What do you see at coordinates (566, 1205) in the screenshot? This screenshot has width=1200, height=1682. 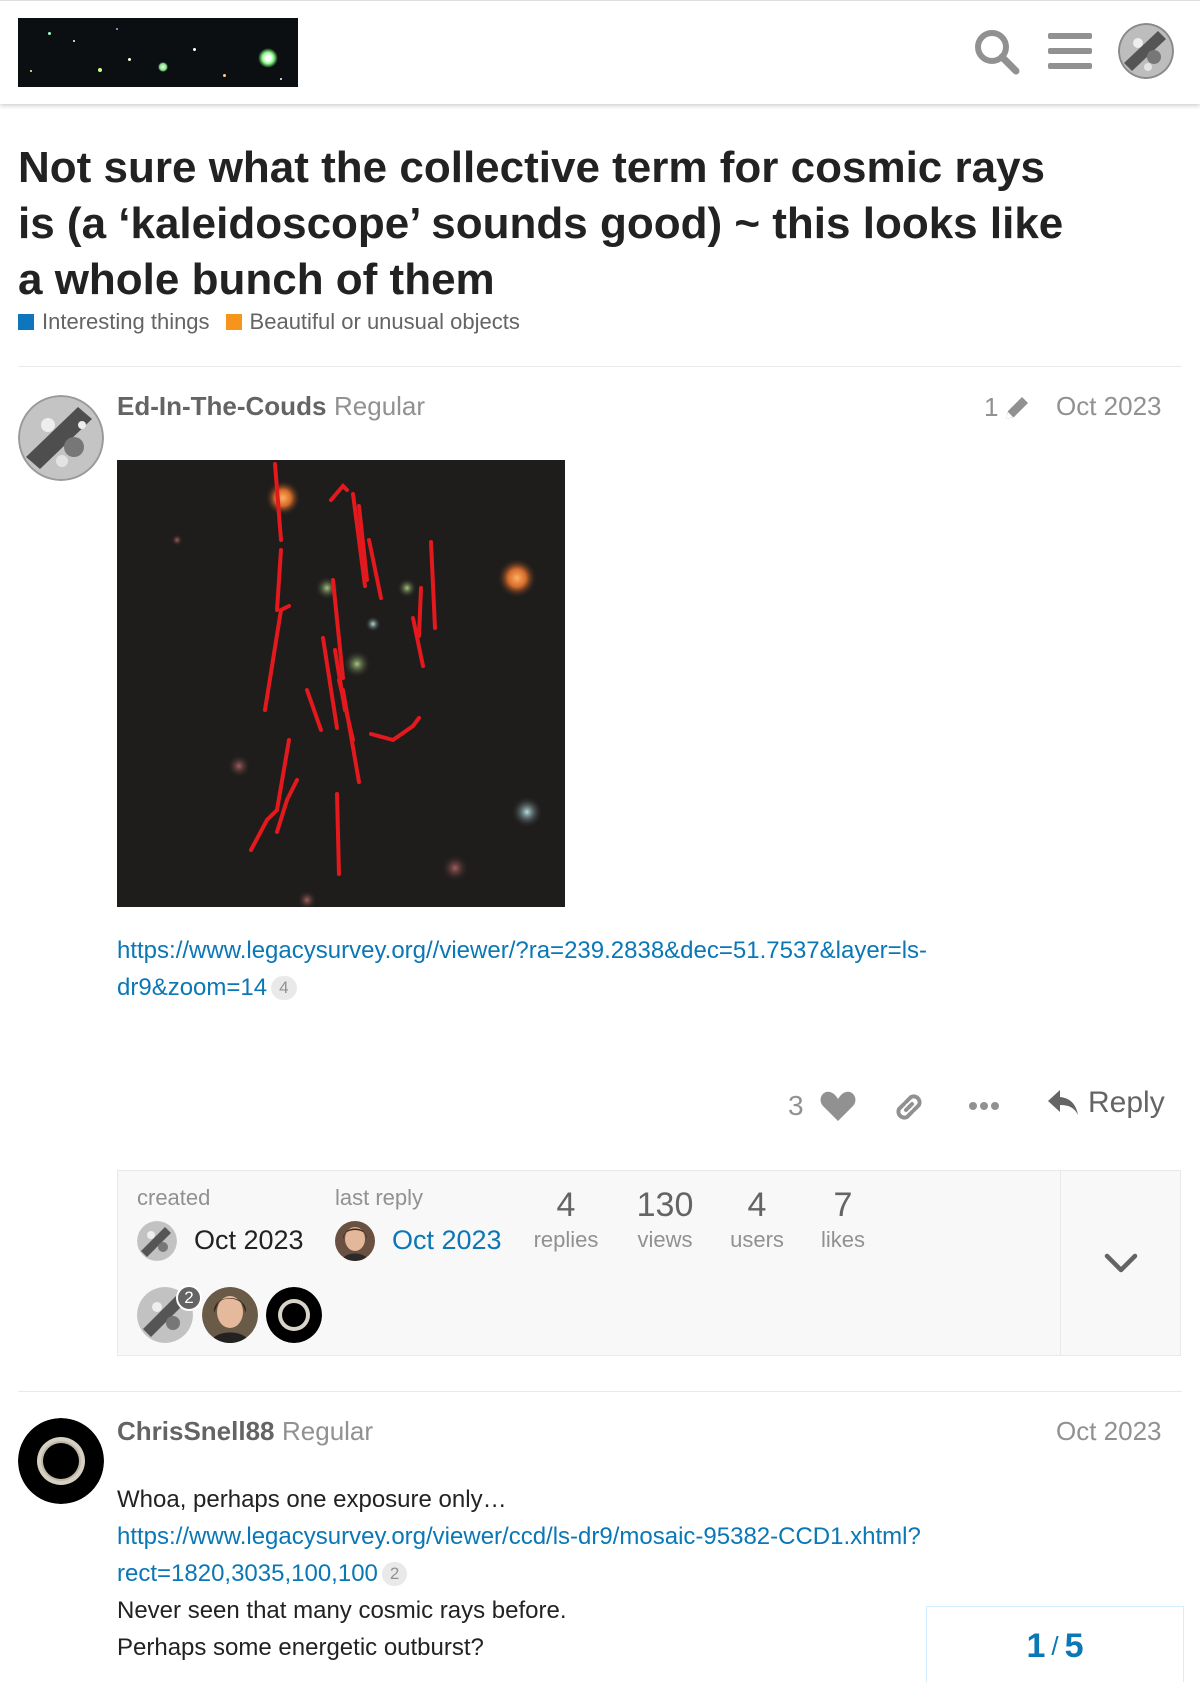 I see `stat-value: 4` at bounding box center [566, 1205].